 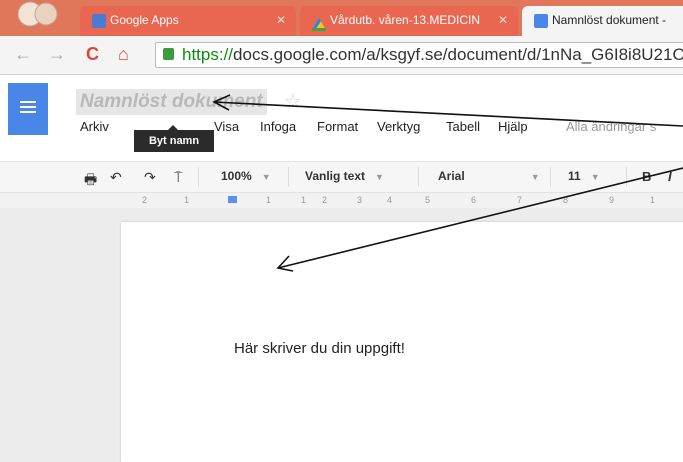 What do you see at coordinates (285, 263) in the screenshot?
I see `arrow-head` at bounding box center [285, 263].